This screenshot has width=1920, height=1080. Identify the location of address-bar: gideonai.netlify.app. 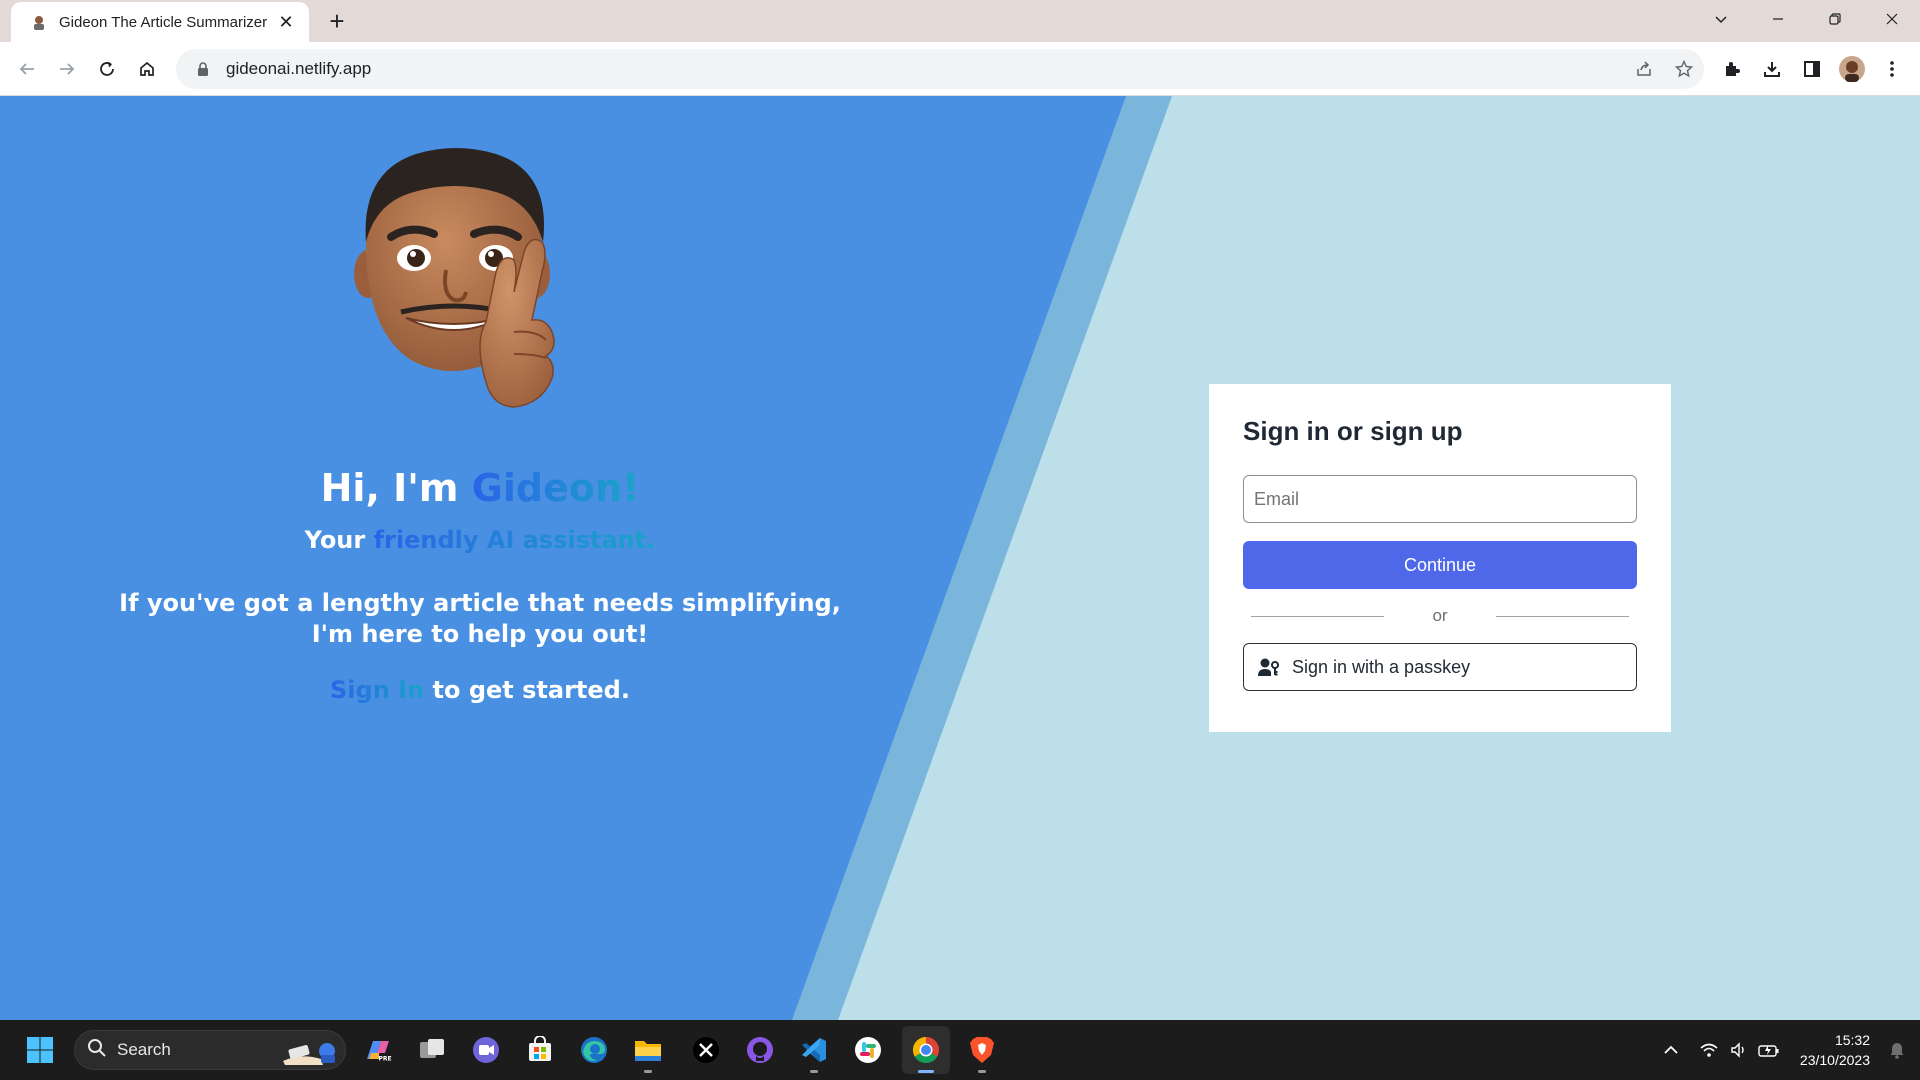
(940, 69).